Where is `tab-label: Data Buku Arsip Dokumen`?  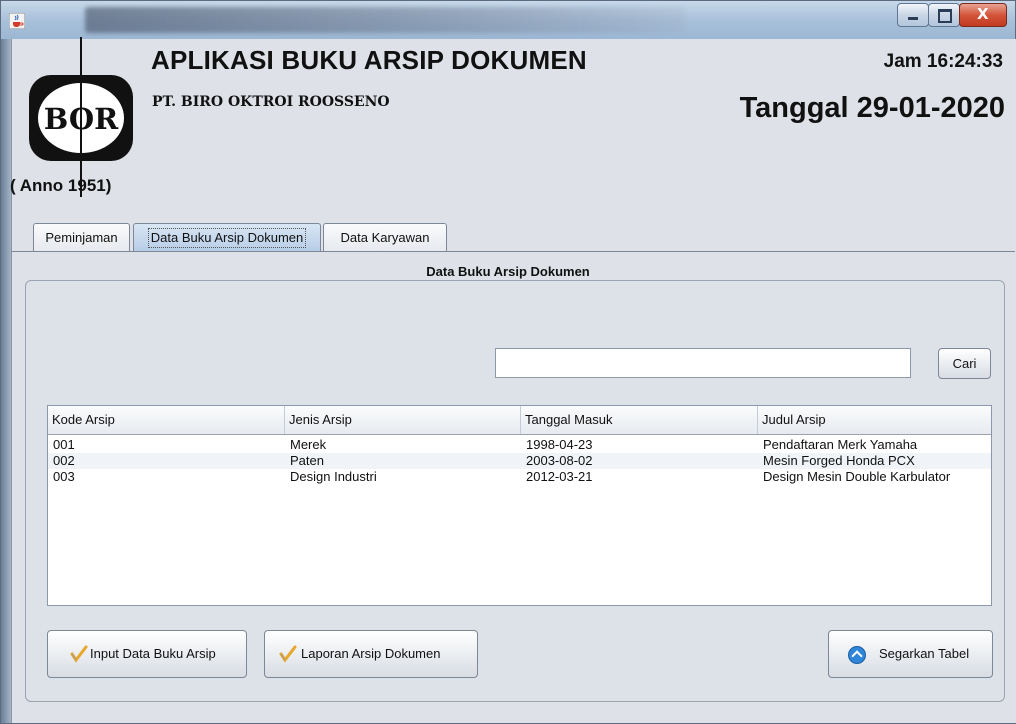
tab-label: Data Buku Arsip Dokumen is located at coordinates (227, 238).